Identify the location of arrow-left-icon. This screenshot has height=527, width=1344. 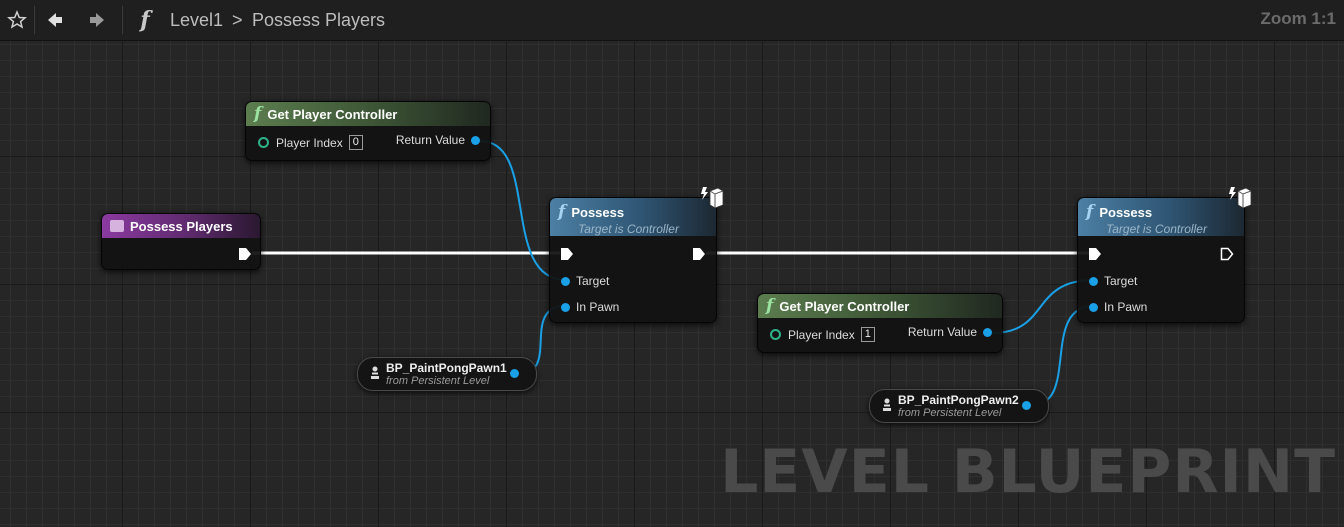
(55, 20).